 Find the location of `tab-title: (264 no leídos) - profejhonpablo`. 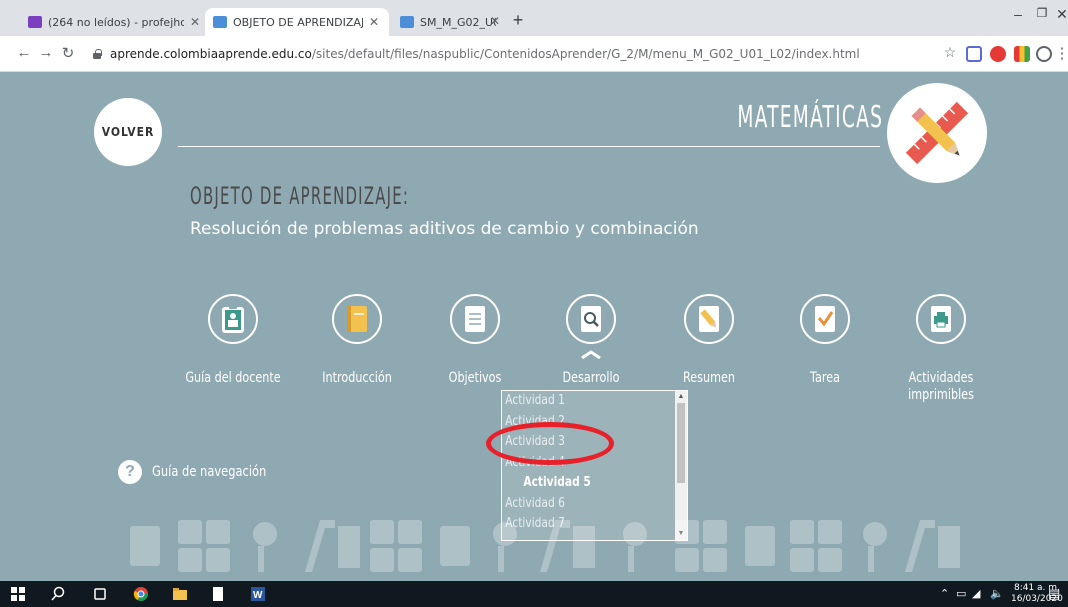

tab-title: (264 no leídos) - profejhonpablo is located at coordinates (116, 22).